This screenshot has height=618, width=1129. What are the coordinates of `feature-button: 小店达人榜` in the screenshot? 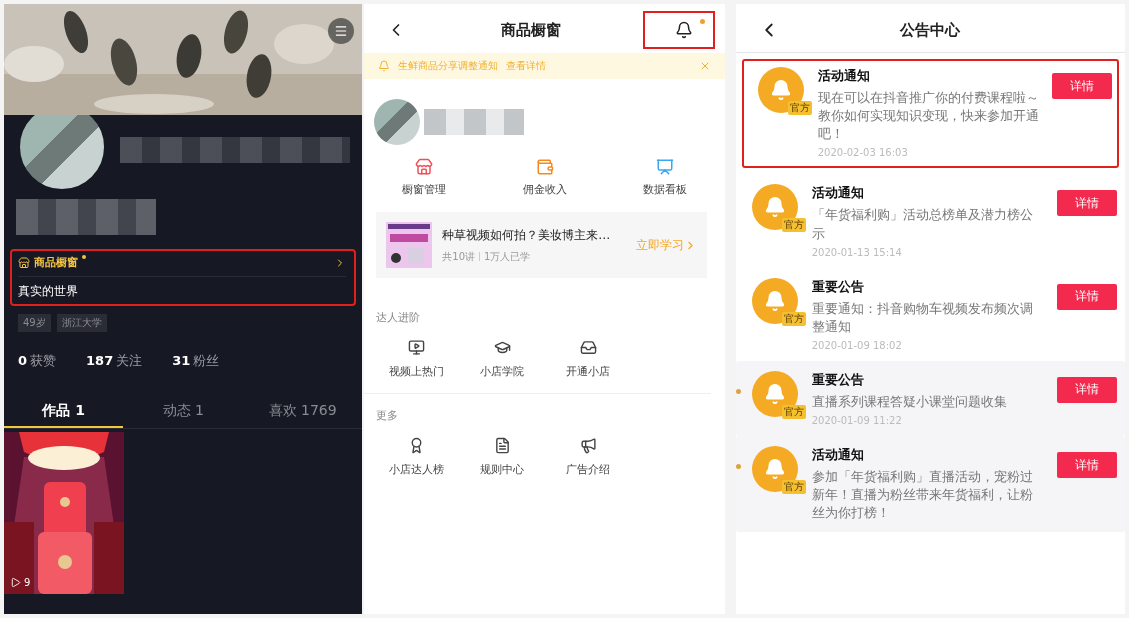 It's located at (416, 457).